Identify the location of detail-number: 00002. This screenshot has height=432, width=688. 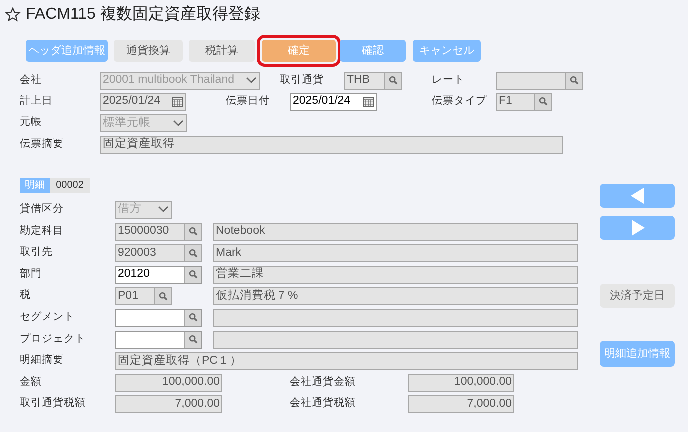
(70, 186).